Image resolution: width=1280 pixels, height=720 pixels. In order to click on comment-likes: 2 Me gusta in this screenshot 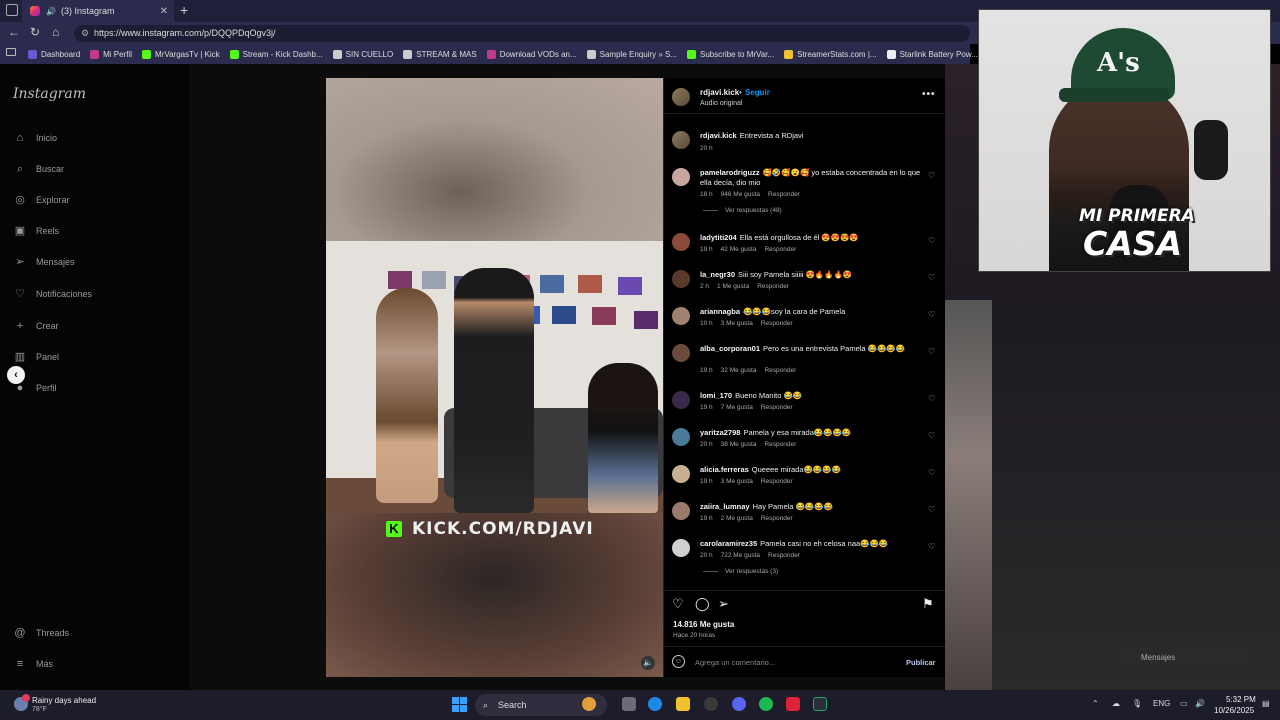, I will do `click(737, 518)`.